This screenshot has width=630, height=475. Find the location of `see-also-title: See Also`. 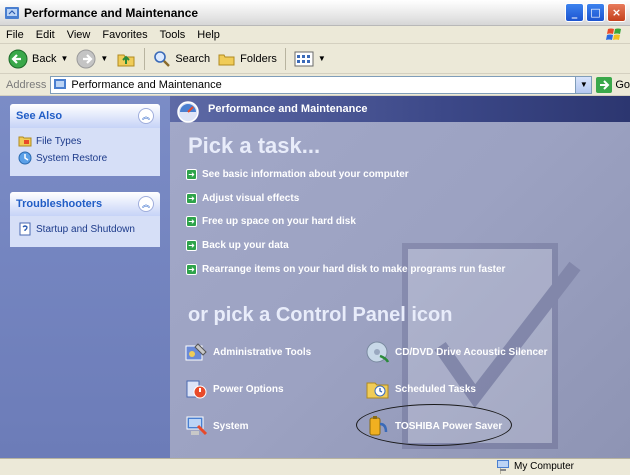

see-also-title: See Also is located at coordinates (39, 116).